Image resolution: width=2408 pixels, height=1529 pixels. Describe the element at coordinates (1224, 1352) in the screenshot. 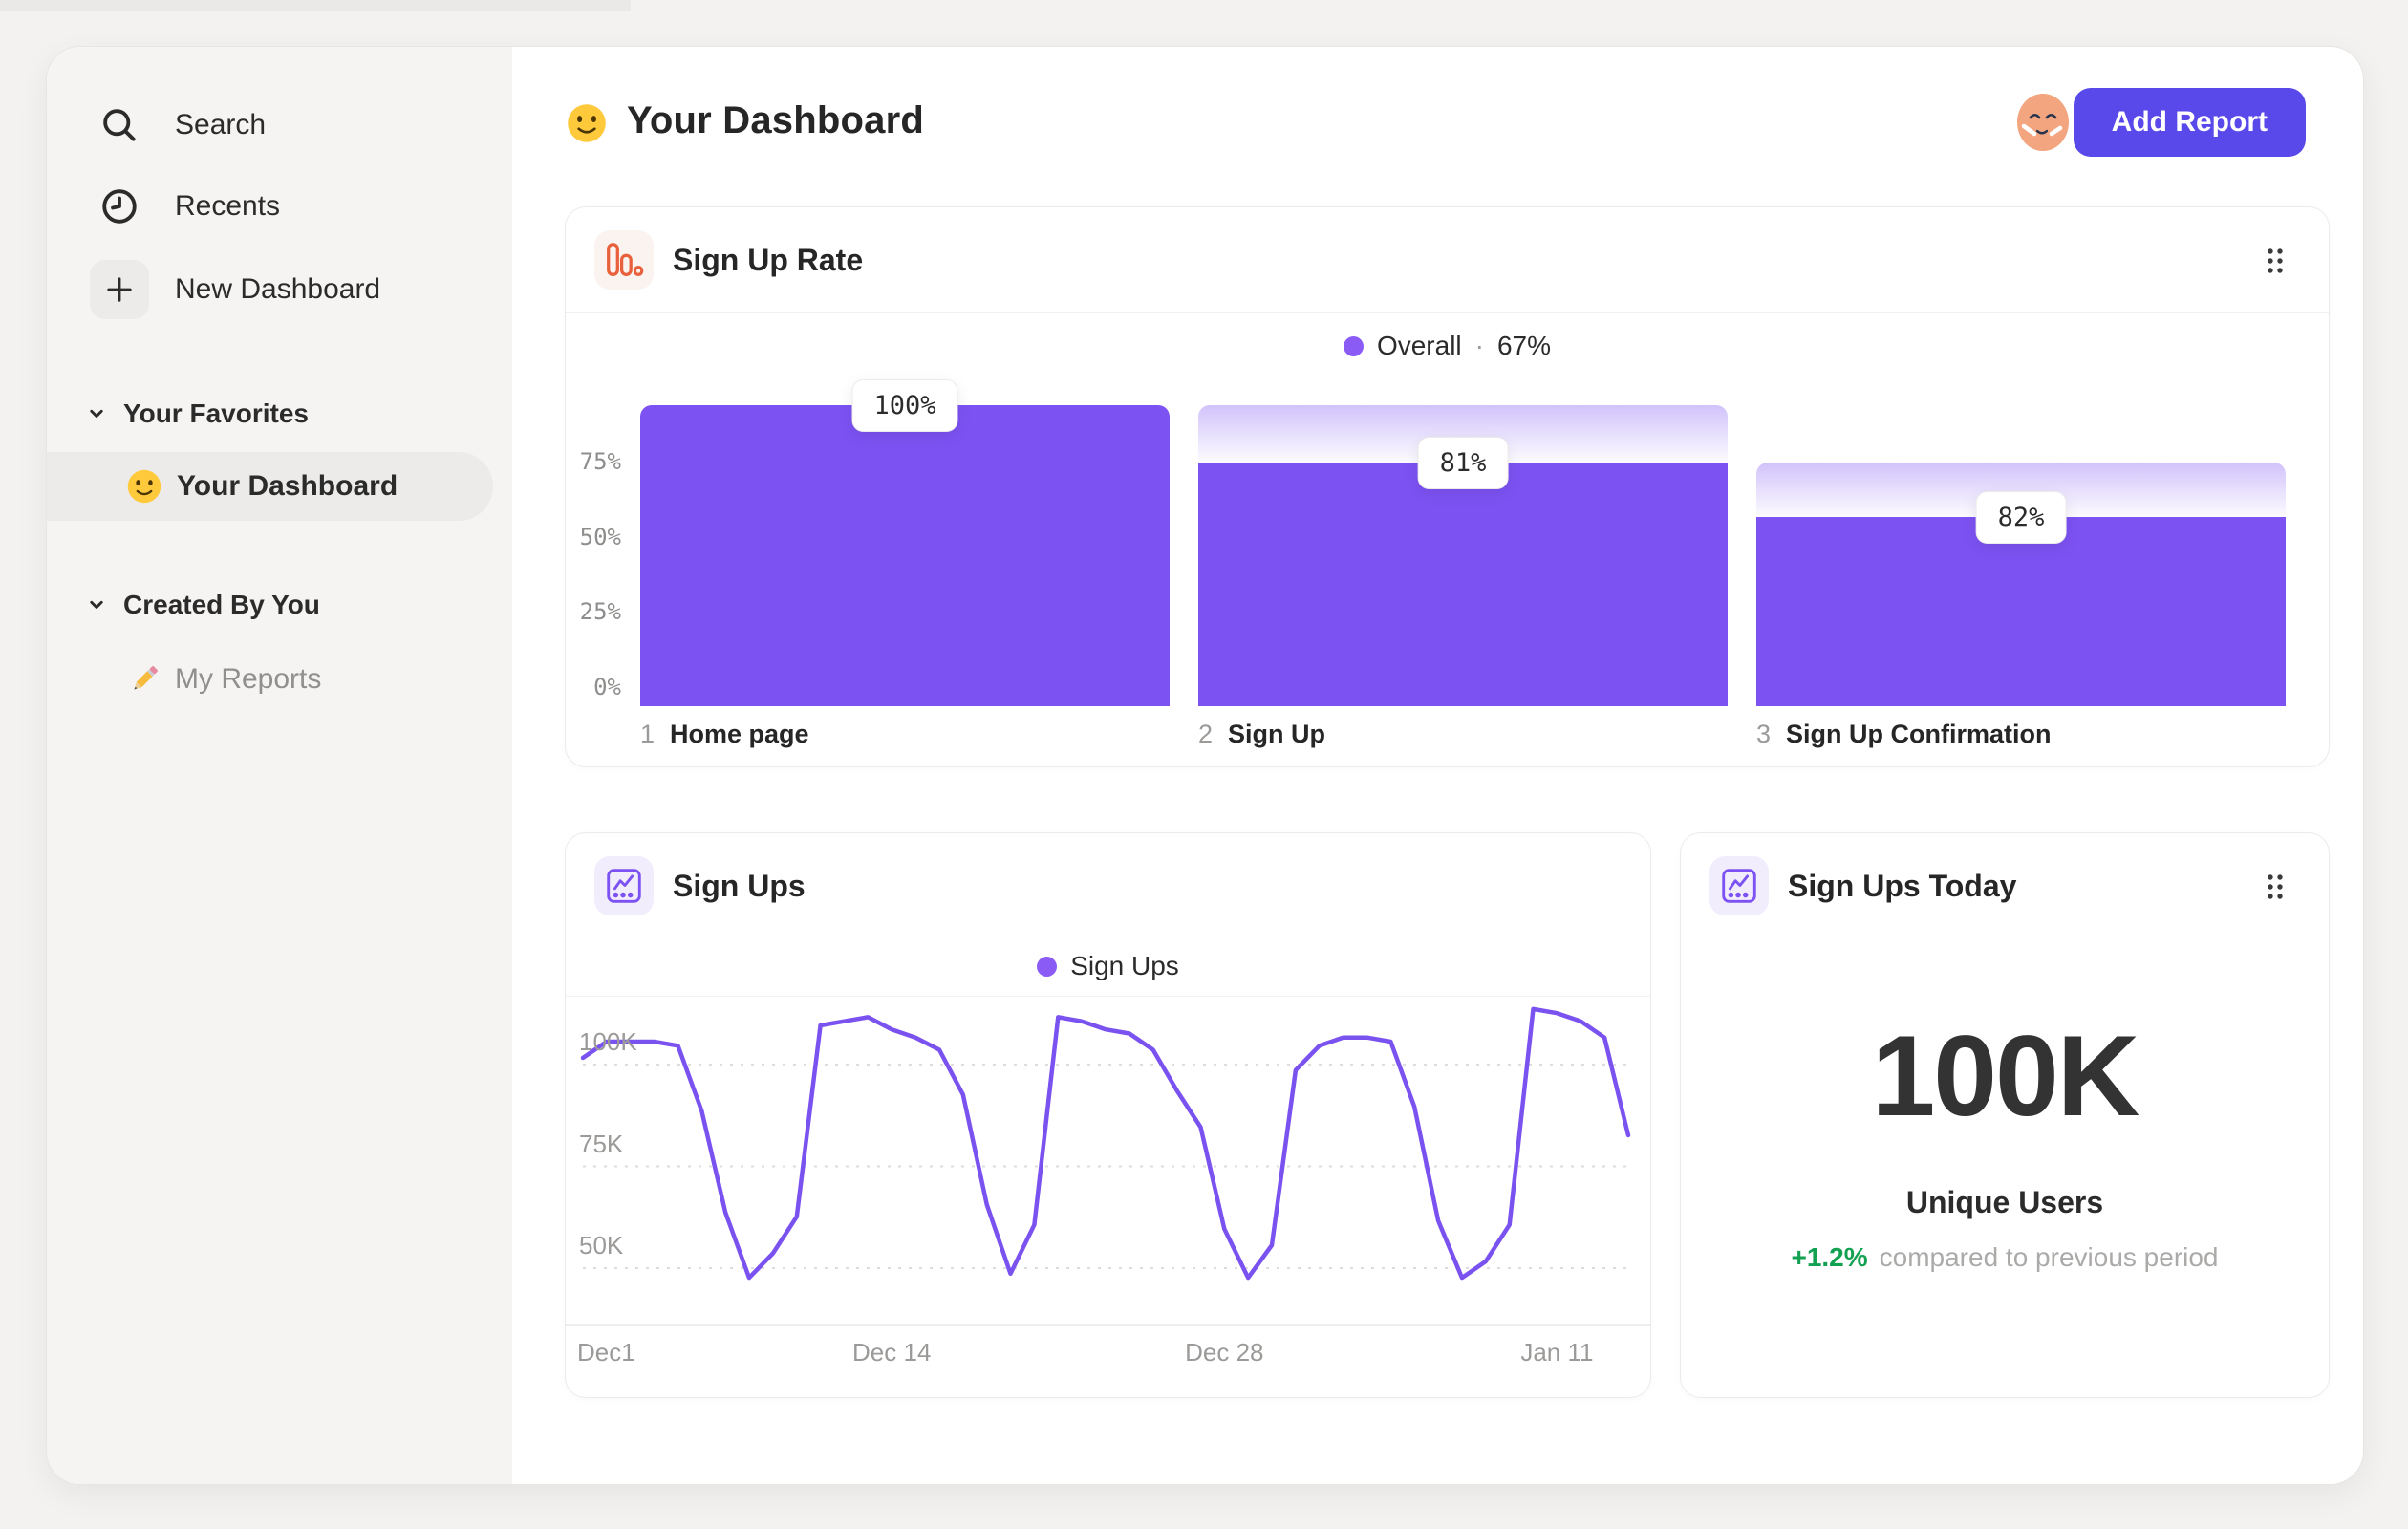

I see `line-x-tick: Dec 28` at that location.